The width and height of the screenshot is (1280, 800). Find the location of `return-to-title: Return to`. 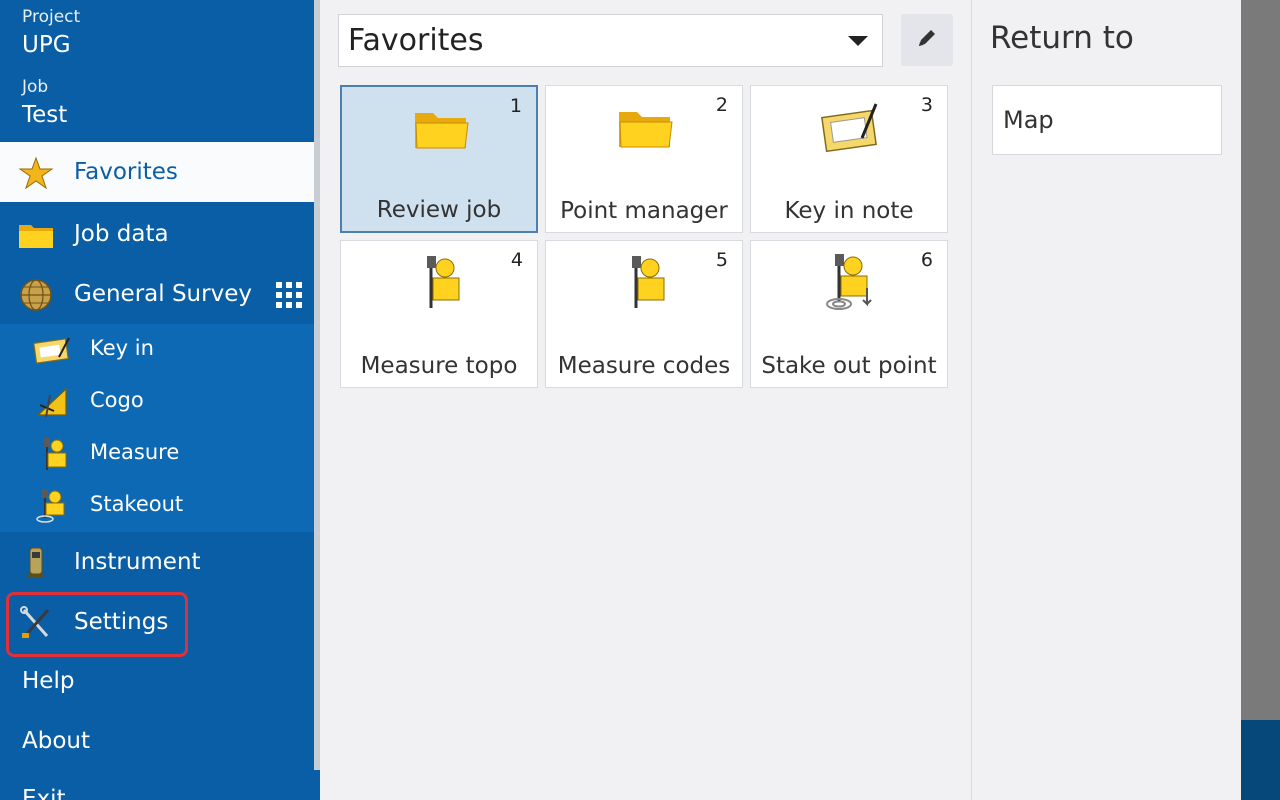

return-to-title: Return to is located at coordinates (1062, 38).